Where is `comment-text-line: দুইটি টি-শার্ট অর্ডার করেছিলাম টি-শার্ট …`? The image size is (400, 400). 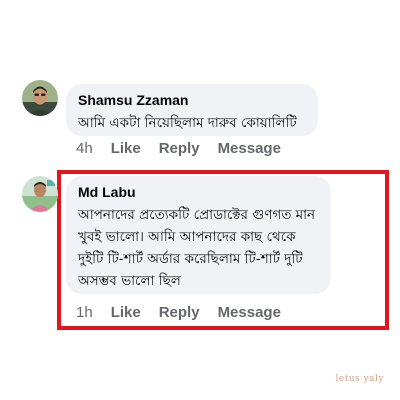
comment-text-line: দুইটি টি-শার্ট অর্ডার করেছিলাম টি-শার্ট … is located at coordinates (190, 259).